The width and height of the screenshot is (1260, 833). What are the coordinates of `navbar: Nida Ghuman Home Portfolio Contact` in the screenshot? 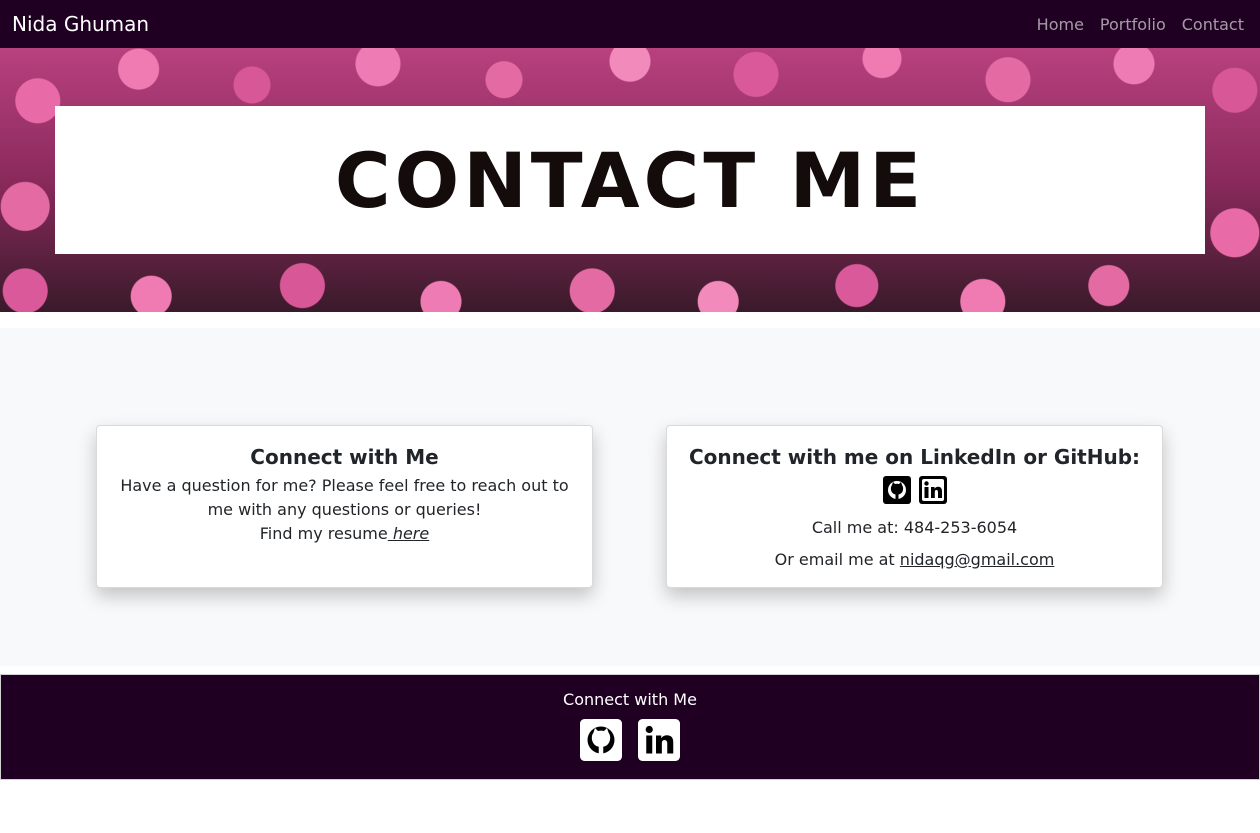 It's located at (630, 24).